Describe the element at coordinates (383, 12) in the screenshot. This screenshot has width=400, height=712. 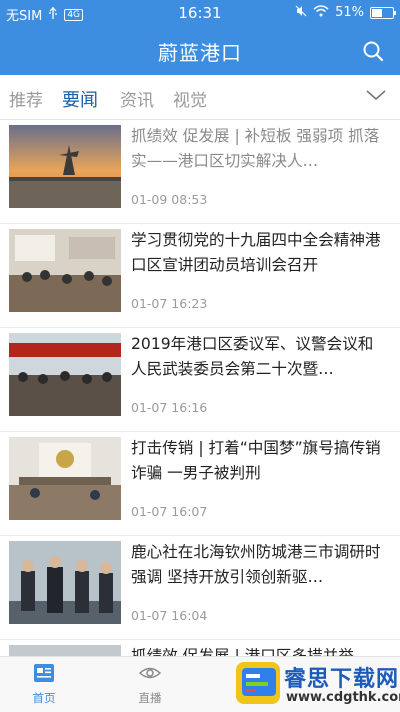
I see `battery-icon` at that location.